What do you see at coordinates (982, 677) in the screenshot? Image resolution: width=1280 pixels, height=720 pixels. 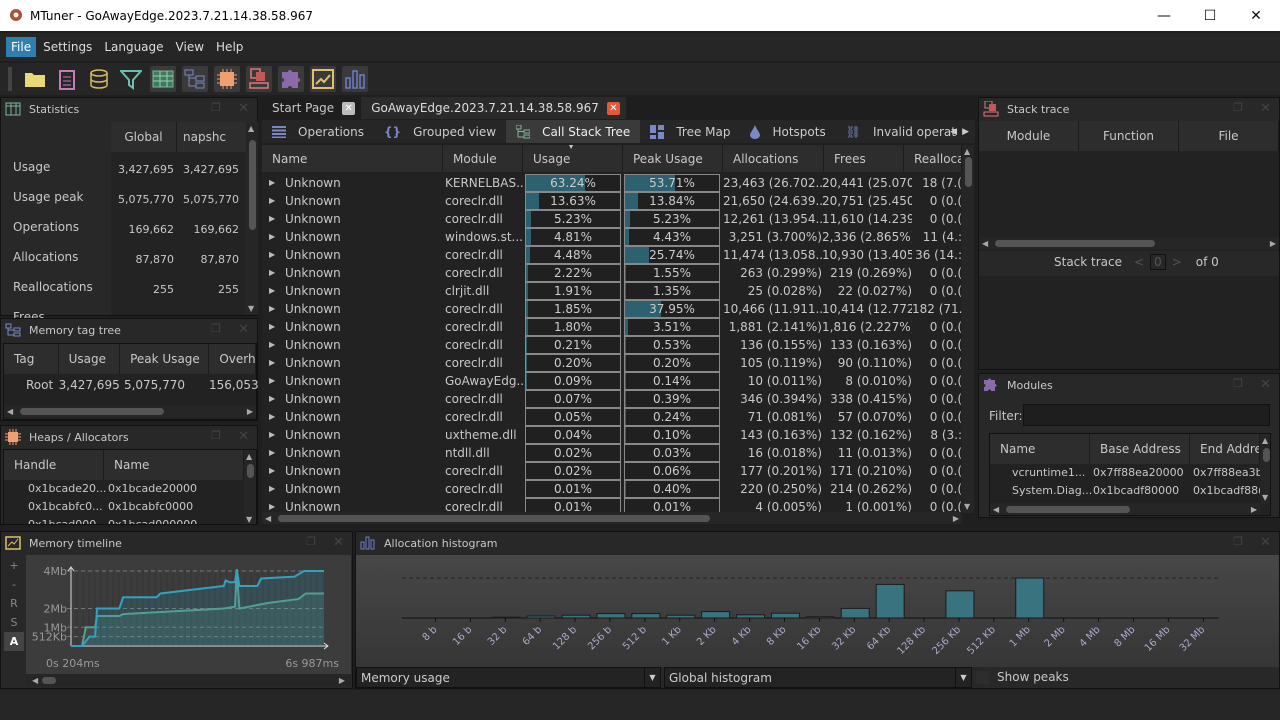 I see `checkbox-box` at bounding box center [982, 677].